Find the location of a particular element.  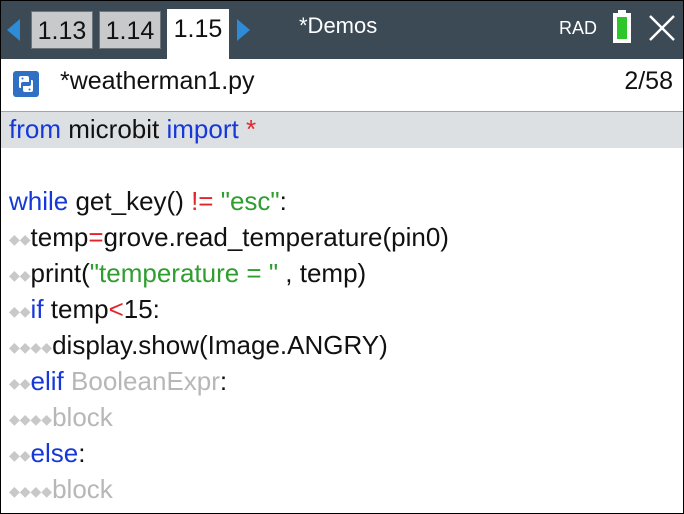

code-text: 15: is located at coordinates (141, 309).